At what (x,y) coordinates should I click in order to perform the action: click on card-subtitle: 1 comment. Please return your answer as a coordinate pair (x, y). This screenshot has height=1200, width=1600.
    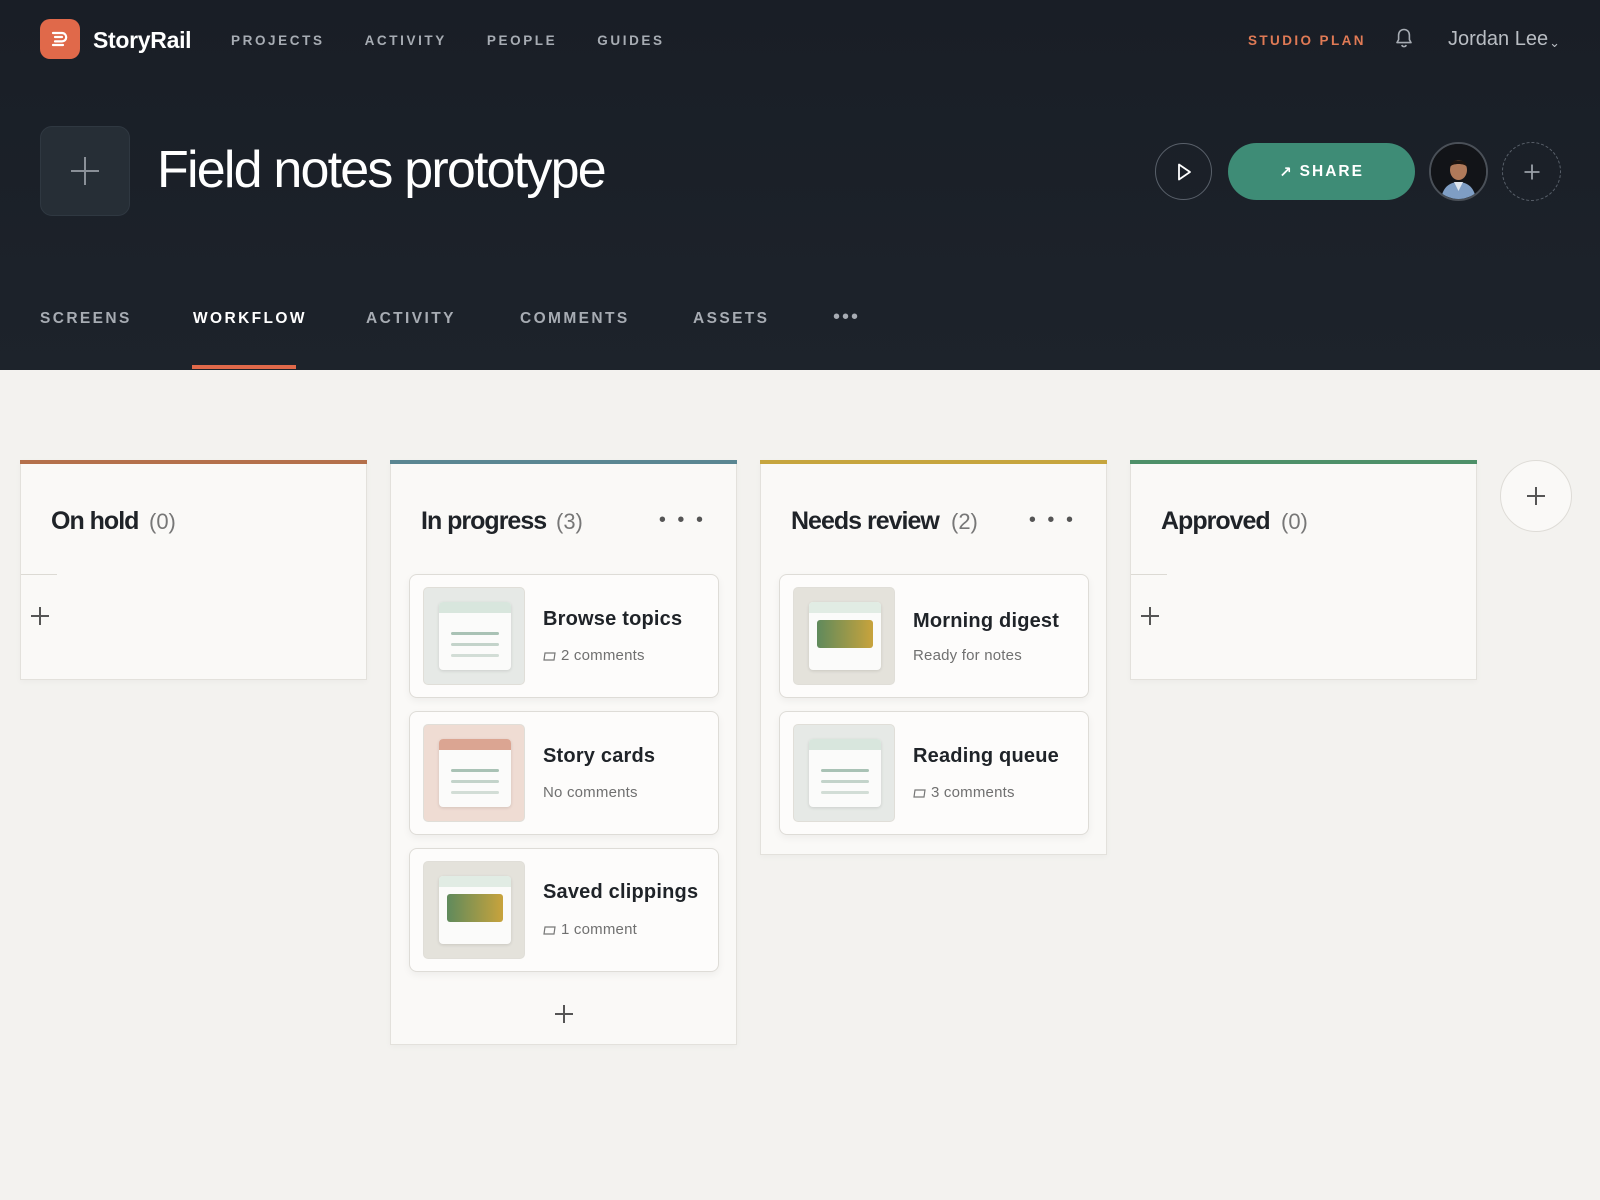
    Looking at the image, I should click on (590, 929).